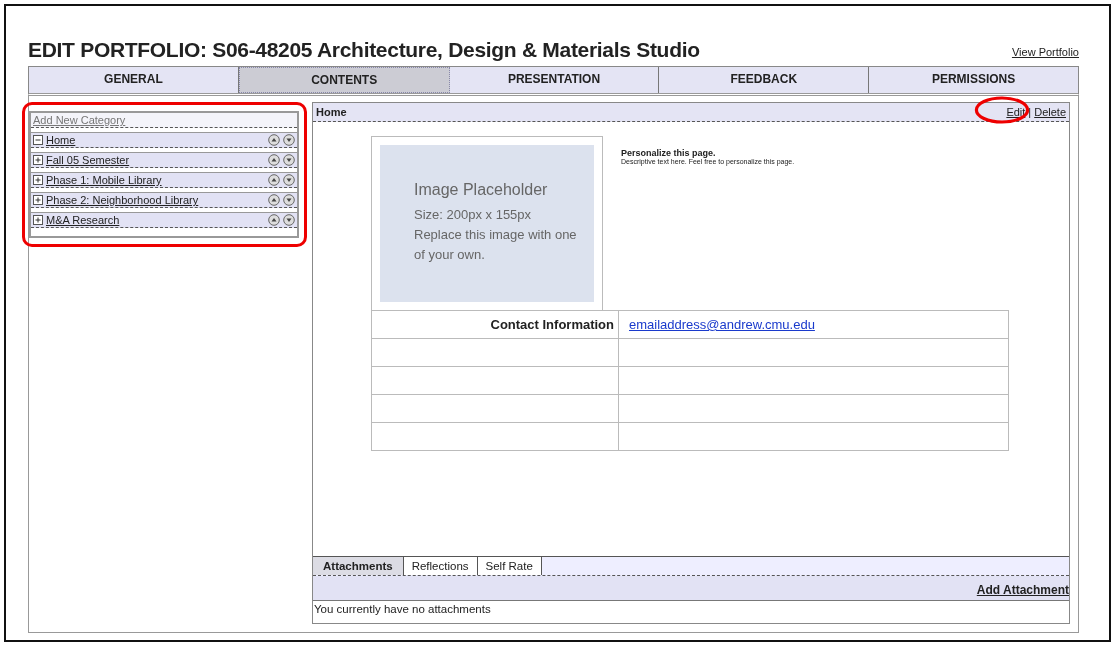 This screenshot has width=1115, height=646. Describe the element at coordinates (155, 200) in the screenshot. I see `category-link: Phase 2: Neighborhood Library` at that location.